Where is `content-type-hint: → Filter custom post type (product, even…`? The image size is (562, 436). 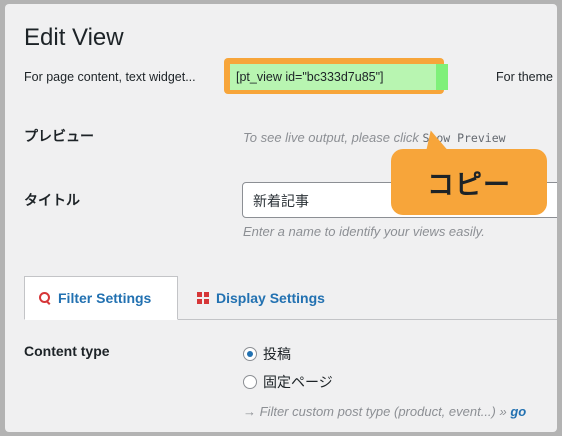 content-type-hint: → Filter custom post type (product, even… is located at coordinates (384, 411).